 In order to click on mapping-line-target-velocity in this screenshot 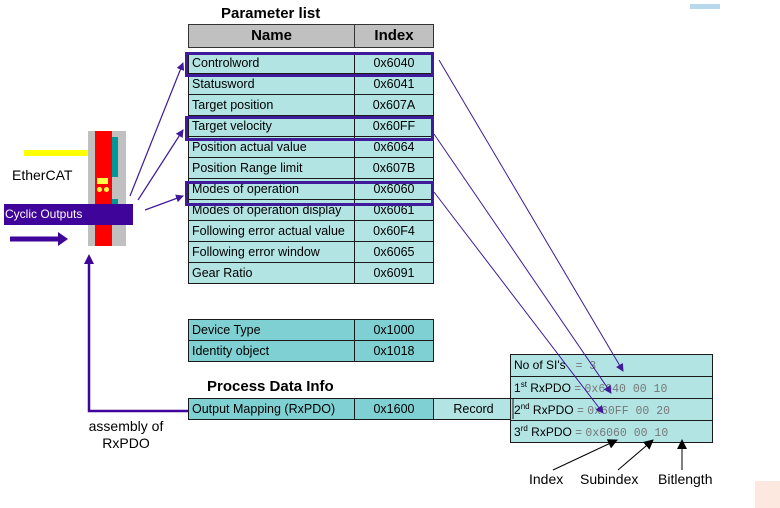, I will do `click(522, 263)`.